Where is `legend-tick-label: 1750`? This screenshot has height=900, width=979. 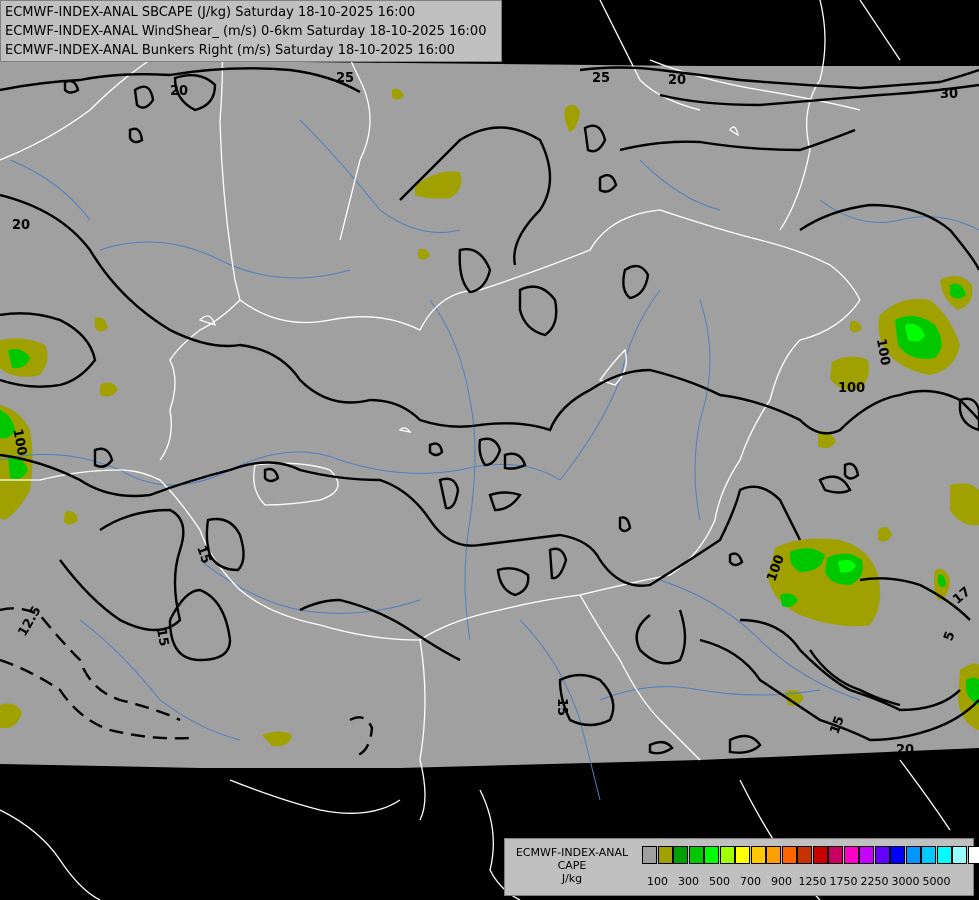
legend-tick-label: 1750 is located at coordinates (843, 881).